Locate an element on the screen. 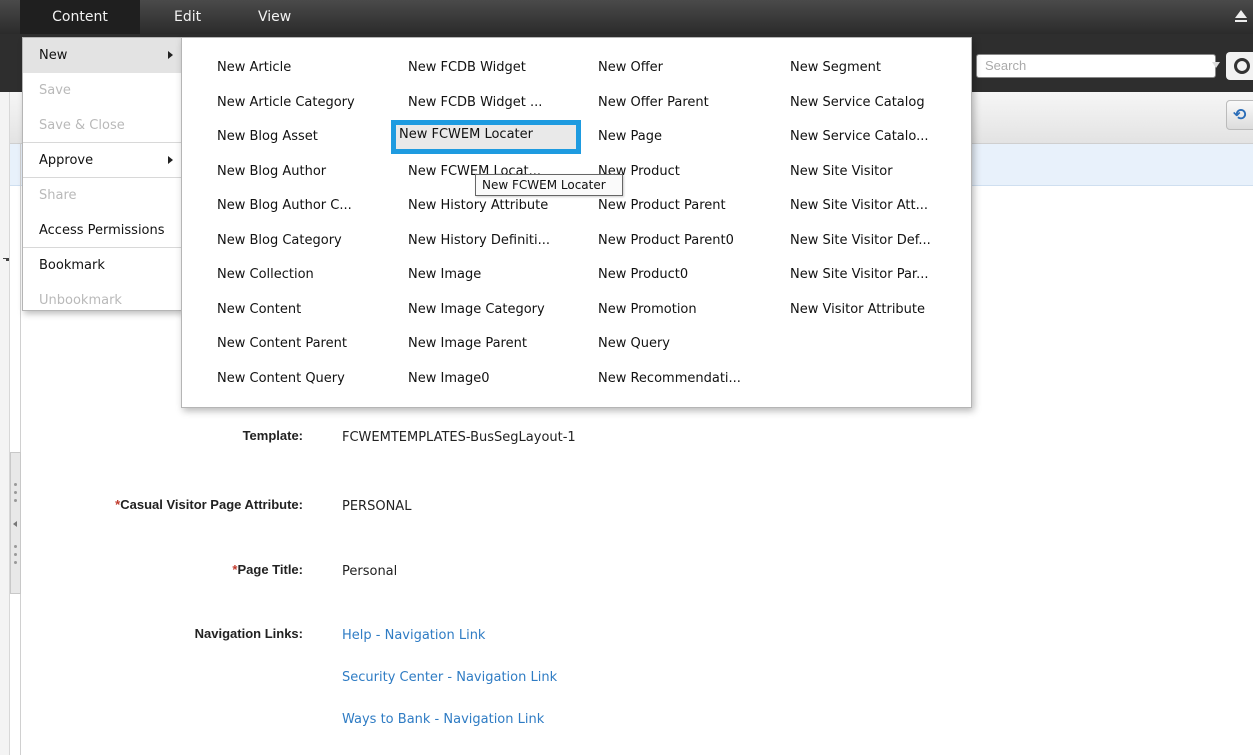 This screenshot has height=755, width=1253. casual-visitor-label-text: Casual Visitor Page Attribute: is located at coordinates (211, 504).